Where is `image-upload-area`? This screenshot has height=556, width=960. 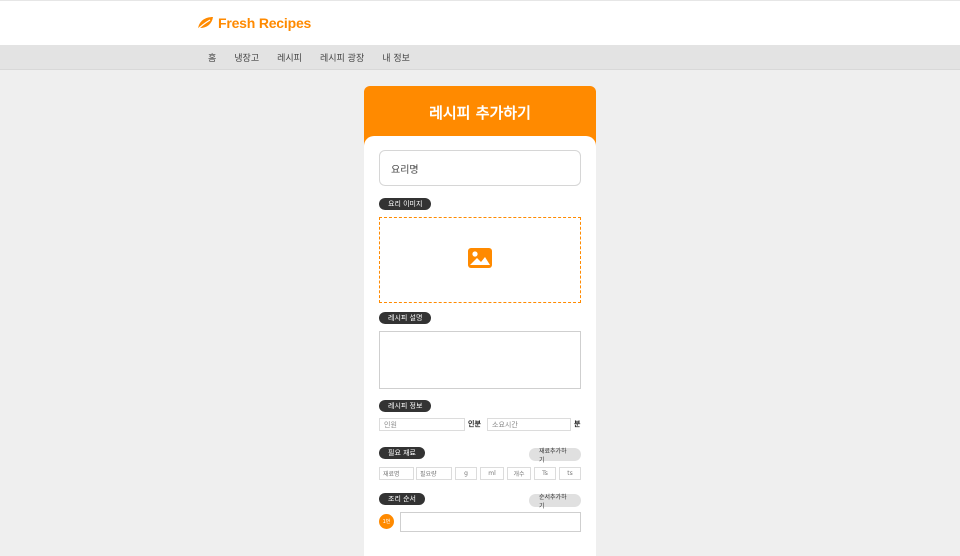 image-upload-area is located at coordinates (480, 260).